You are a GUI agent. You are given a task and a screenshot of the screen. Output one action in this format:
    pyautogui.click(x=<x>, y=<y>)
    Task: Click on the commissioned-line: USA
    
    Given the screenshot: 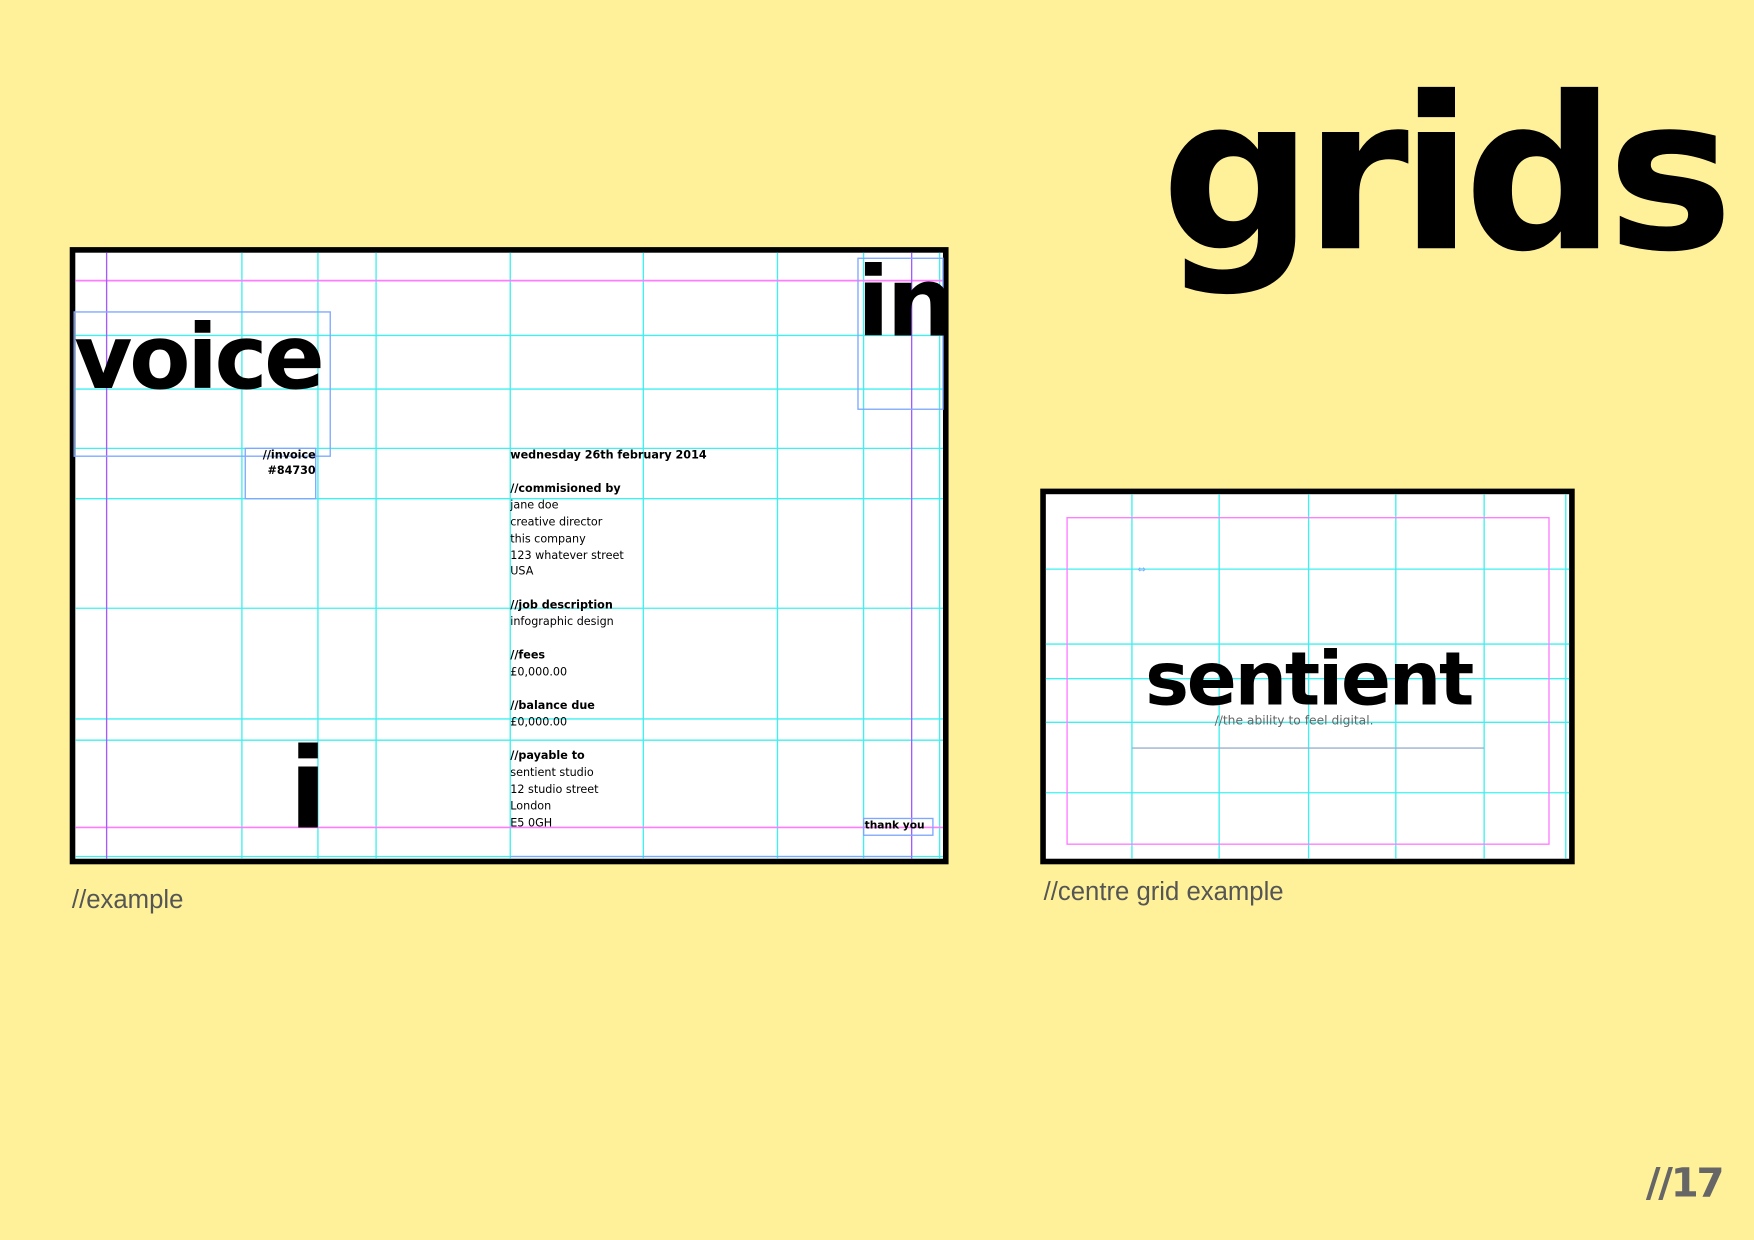 What is the action you would take?
    pyautogui.click(x=521, y=571)
    